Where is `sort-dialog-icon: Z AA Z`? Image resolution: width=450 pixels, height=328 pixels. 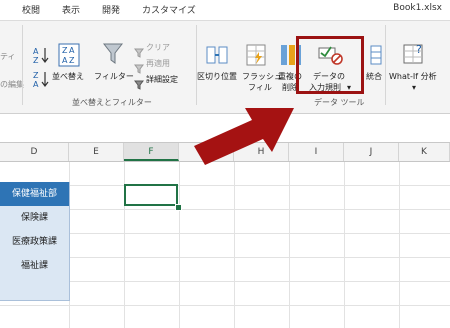
sort-dialog-icon: Z AA Z is located at coordinates (69, 55).